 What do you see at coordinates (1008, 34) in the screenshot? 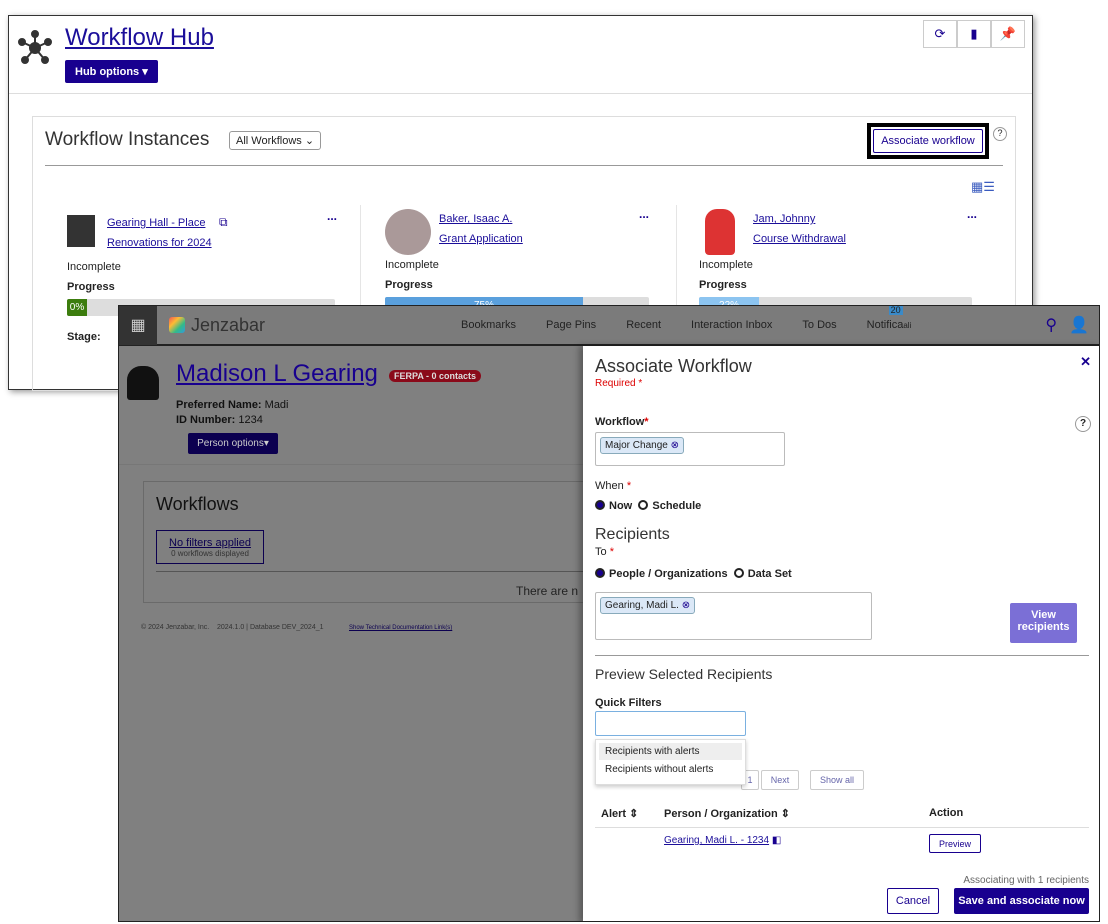
I see `pin-icon: 📌` at bounding box center [1008, 34].